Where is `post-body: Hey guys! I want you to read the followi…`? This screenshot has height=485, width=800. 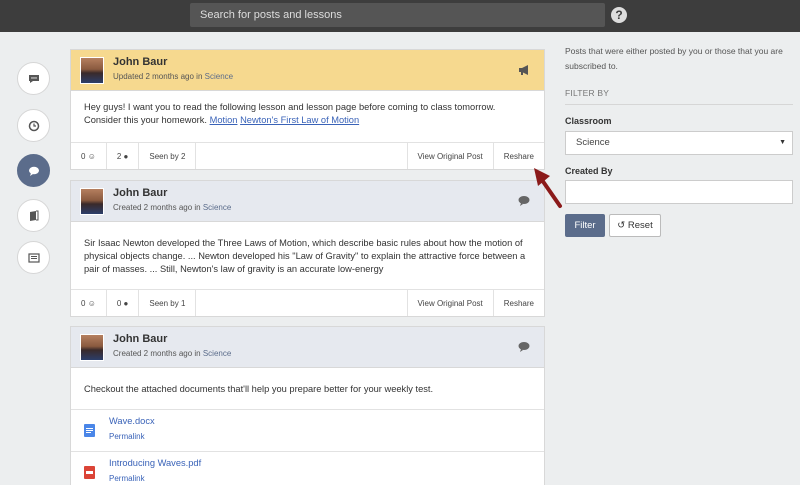 post-body: Hey guys! I want you to read the followi… is located at coordinates (307, 114).